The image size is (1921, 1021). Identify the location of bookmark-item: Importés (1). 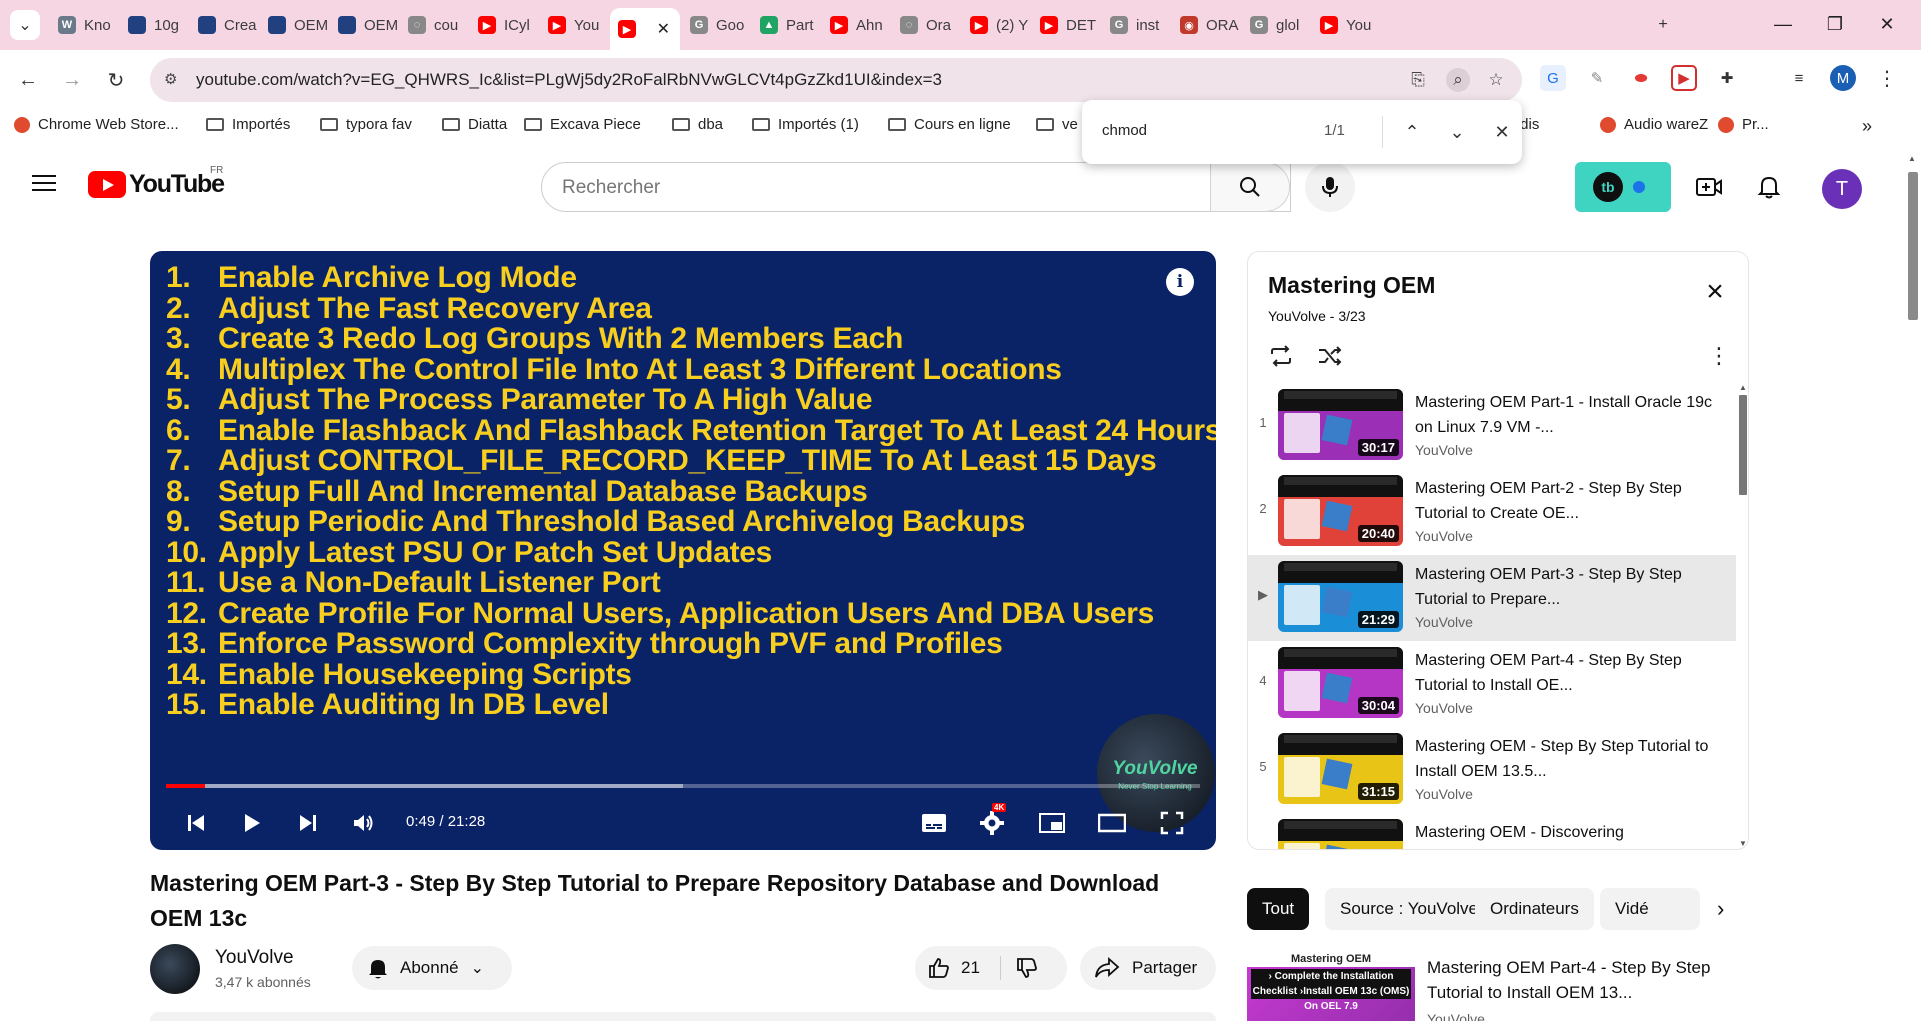
(805, 124).